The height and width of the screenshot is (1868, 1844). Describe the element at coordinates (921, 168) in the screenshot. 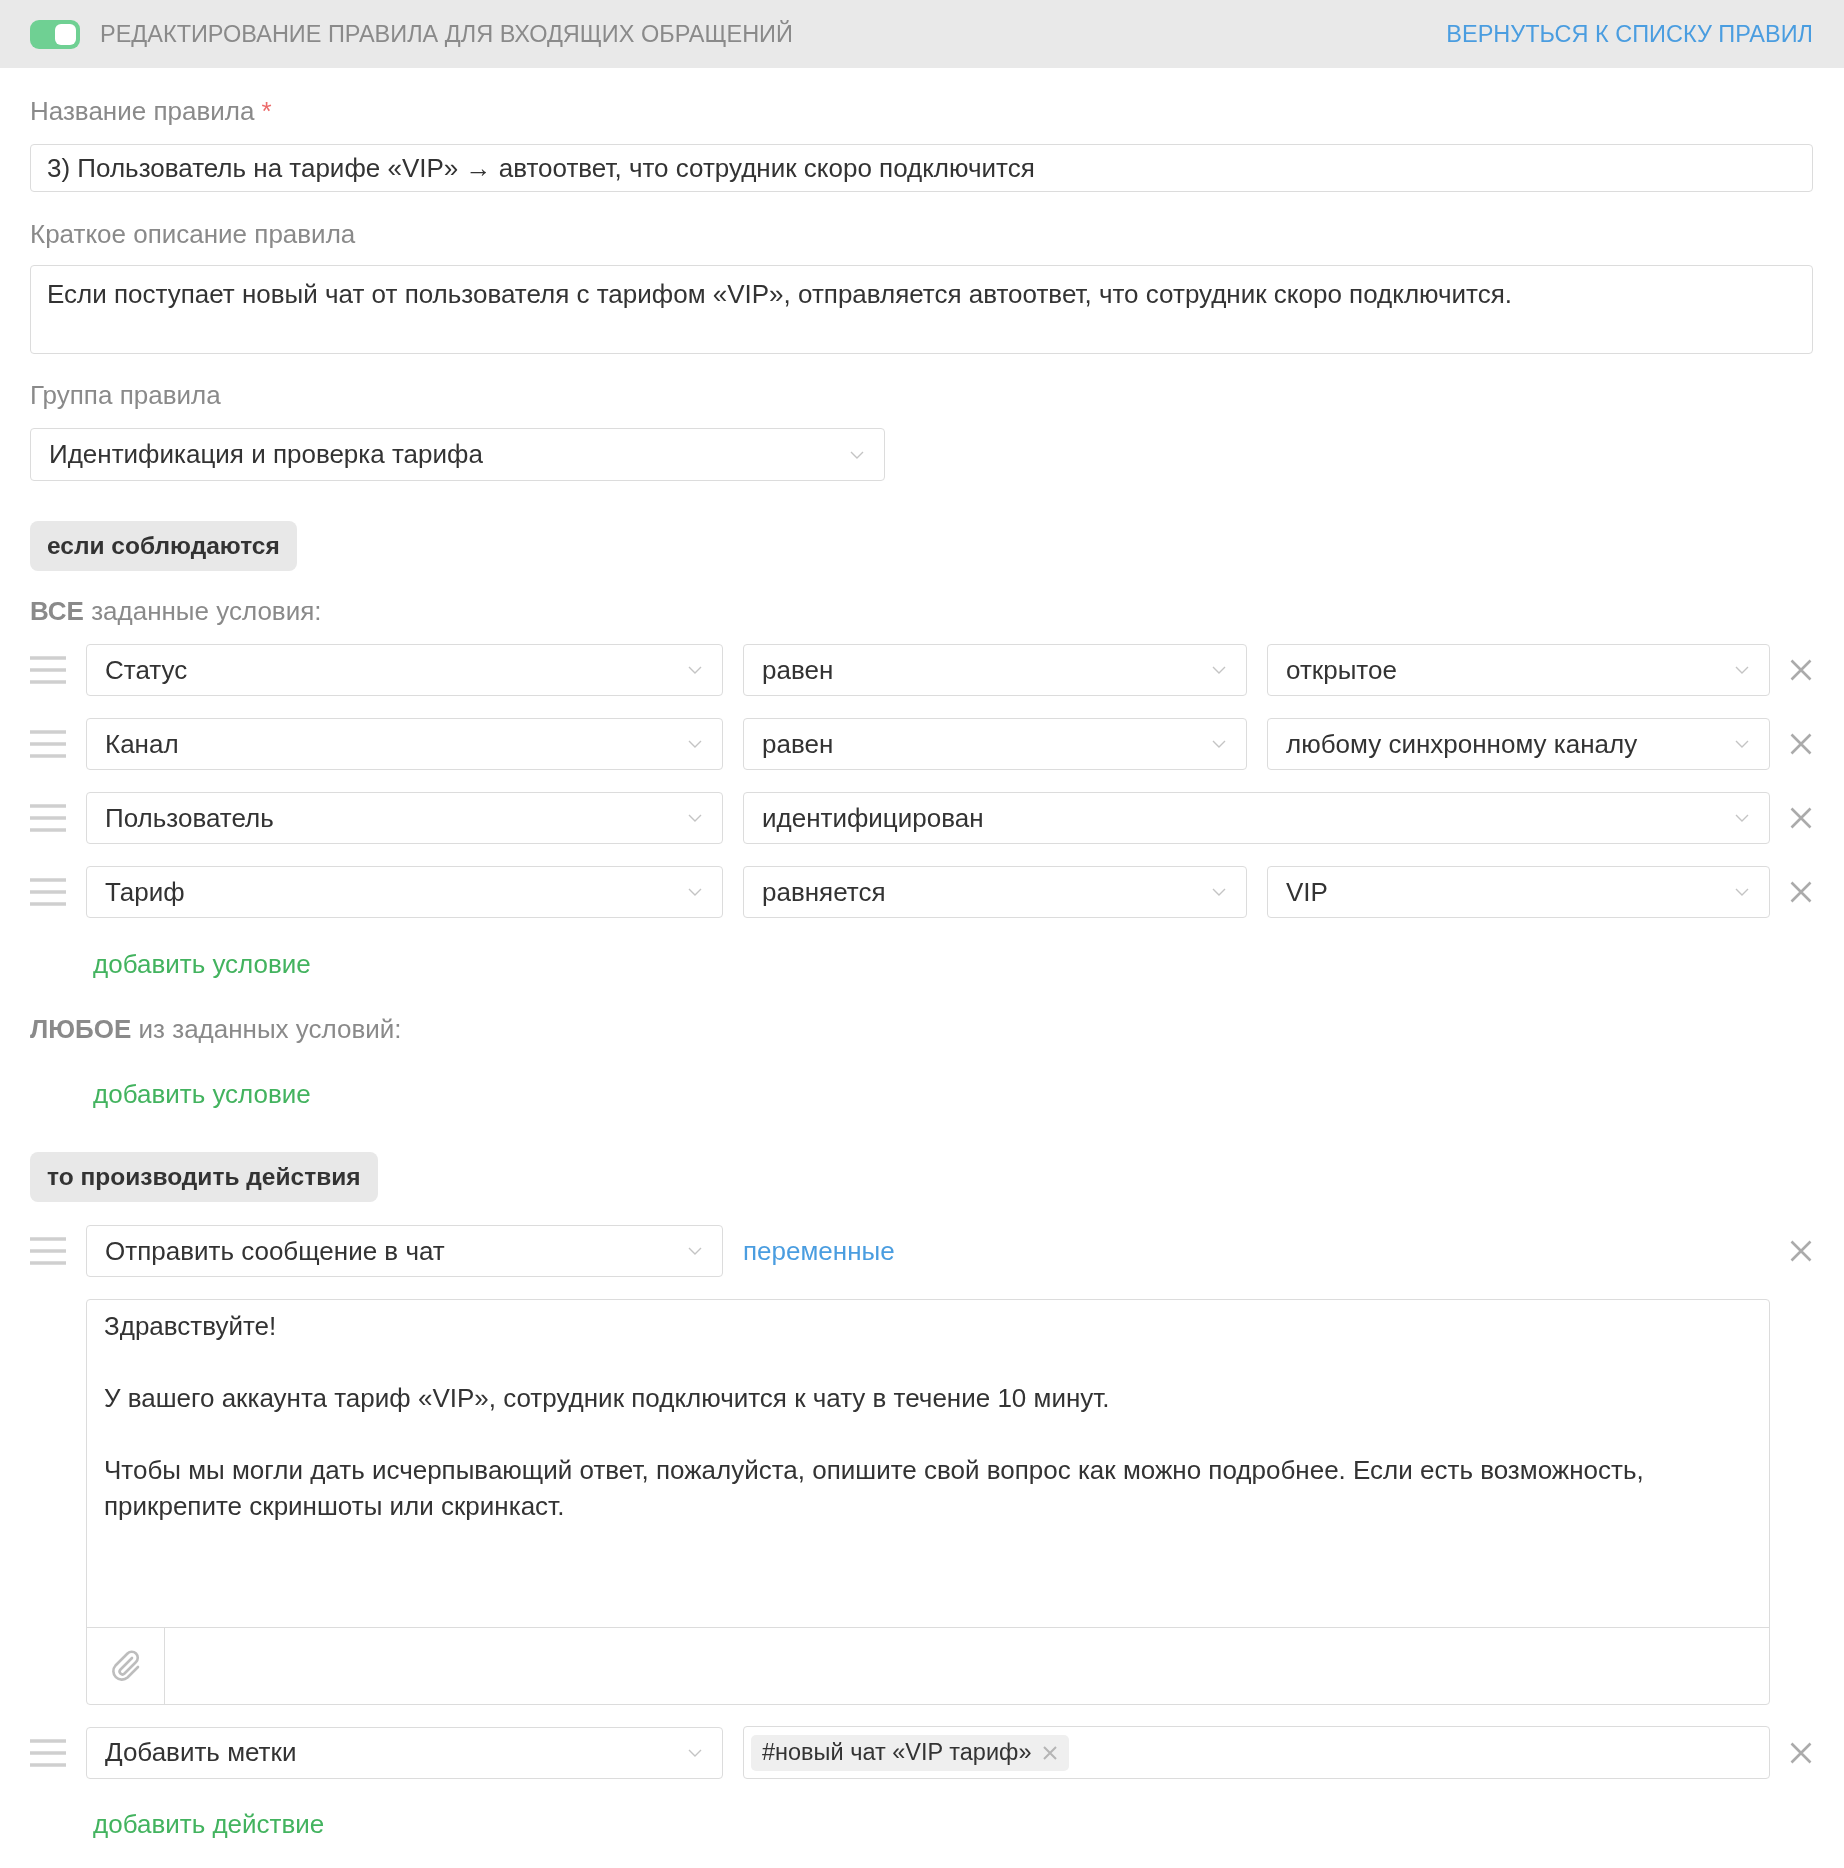

I see `rule-name-field: 3) Пользователь на тарифе «VIP» → автоответ, что сотрудник скоро подключится` at that location.